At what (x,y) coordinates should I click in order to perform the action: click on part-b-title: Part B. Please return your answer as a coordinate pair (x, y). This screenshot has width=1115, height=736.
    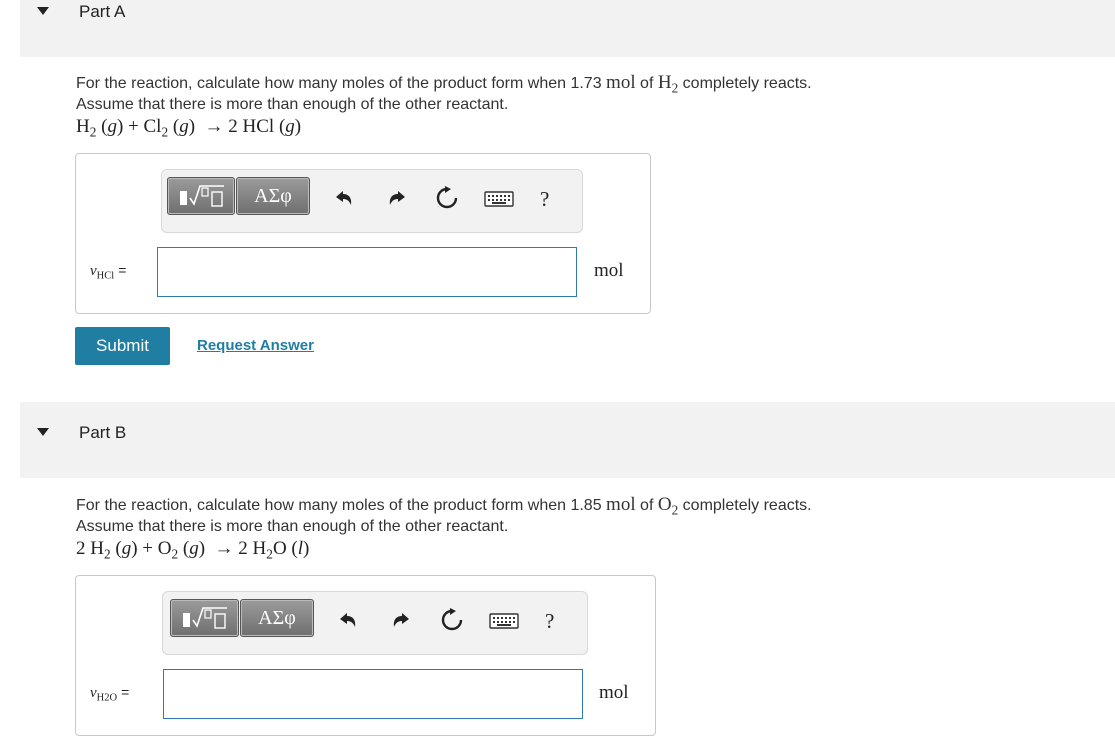
    Looking at the image, I should click on (103, 432).